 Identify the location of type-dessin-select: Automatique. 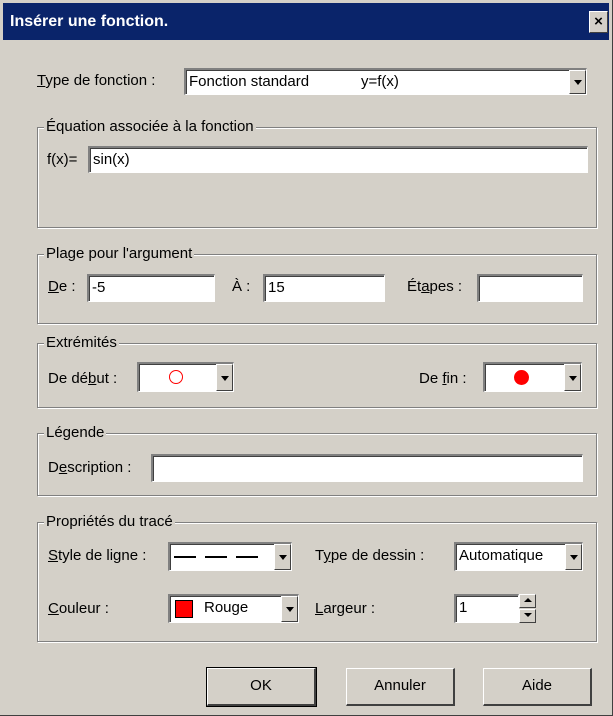
(518, 556).